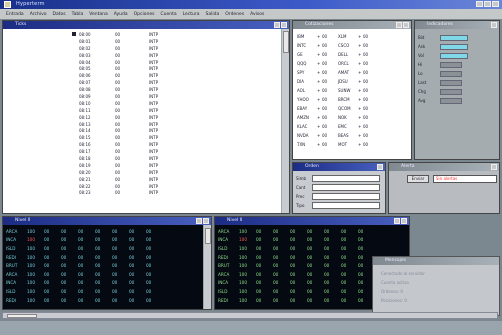  What do you see at coordinates (257, 14) in the screenshot?
I see `menu-item: Avisos` at bounding box center [257, 14].